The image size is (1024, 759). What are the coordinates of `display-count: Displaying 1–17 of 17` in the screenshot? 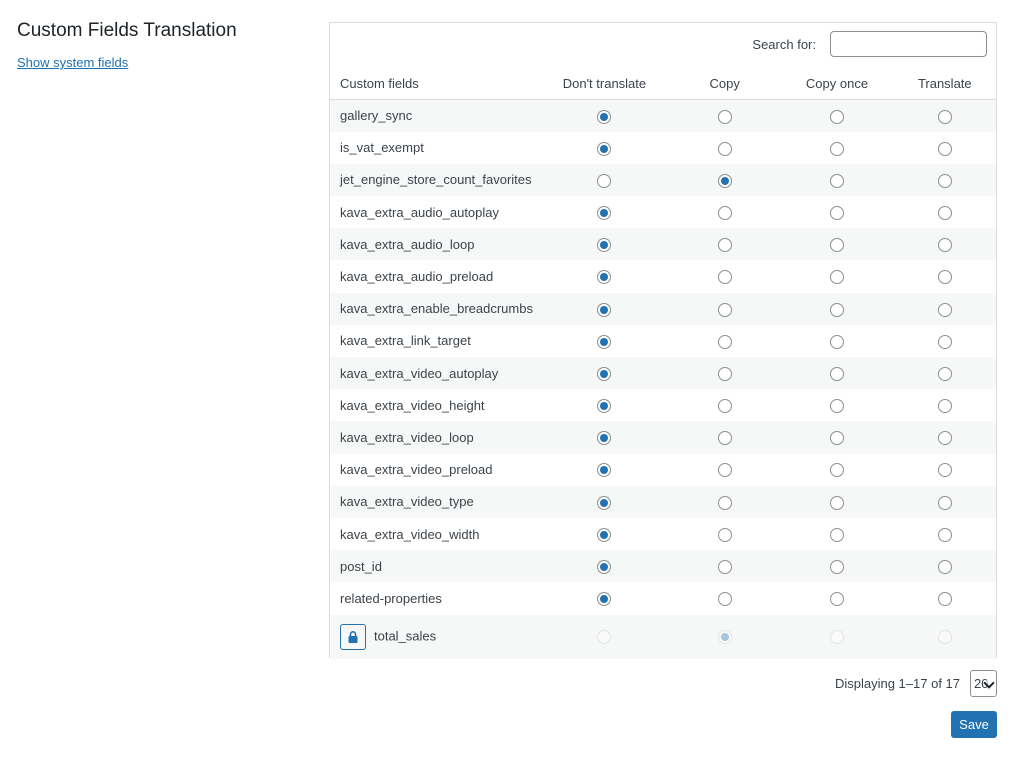 It's located at (897, 683).